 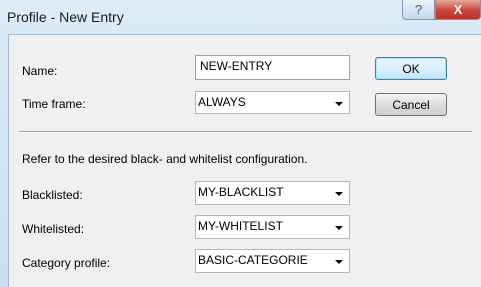 I want to click on category-select: BASIC-CATEGORIE, so click(x=272, y=261).